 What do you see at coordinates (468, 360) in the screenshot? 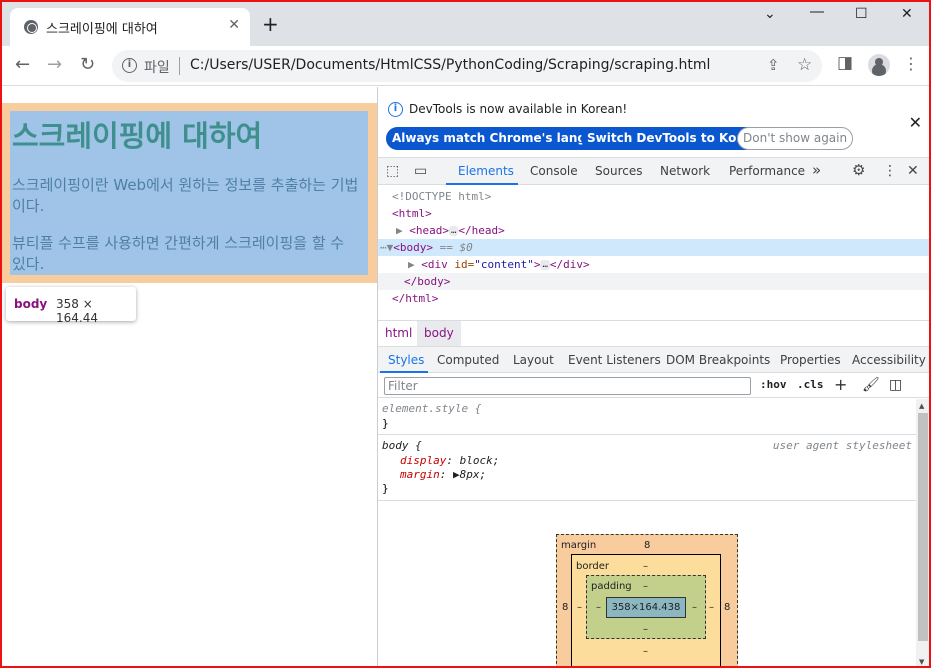
I see `tab-computed: Computed` at bounding box center [468, 360].